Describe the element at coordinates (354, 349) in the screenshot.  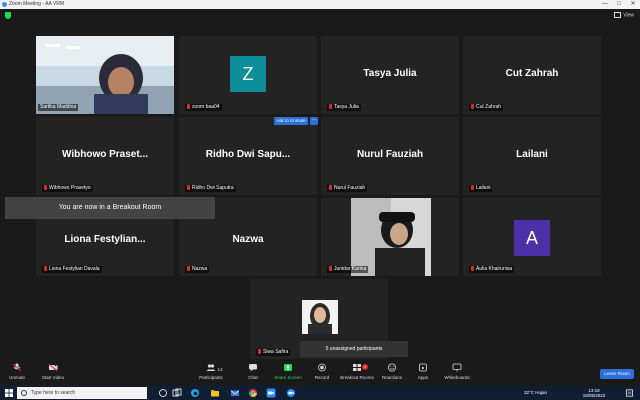
I see `unassigned-participants-notice: 5 unassigned participants` at that location.